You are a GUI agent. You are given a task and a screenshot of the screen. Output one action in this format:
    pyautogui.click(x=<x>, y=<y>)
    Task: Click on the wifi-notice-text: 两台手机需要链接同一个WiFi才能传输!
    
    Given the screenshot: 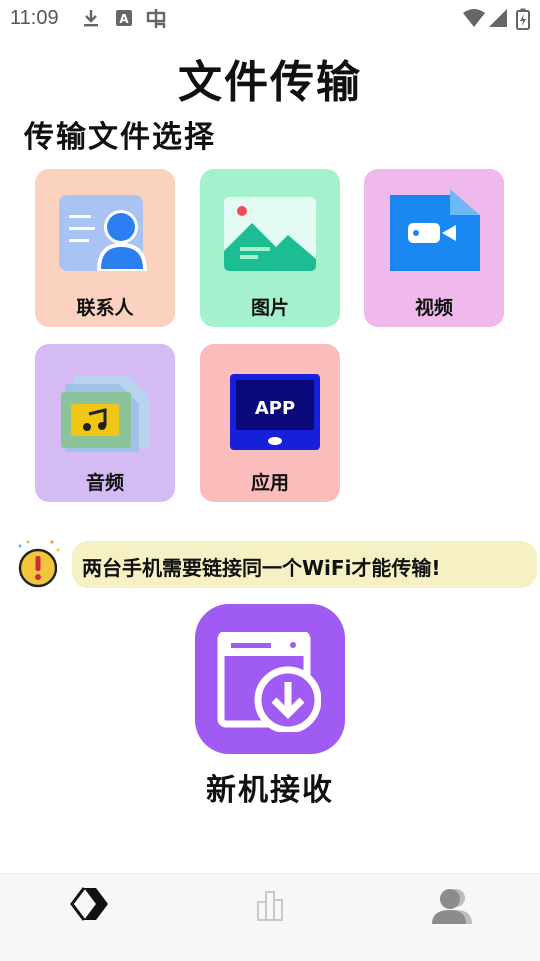 What is the action you would take?
    pyautogui.click(x=261, y=568)
    